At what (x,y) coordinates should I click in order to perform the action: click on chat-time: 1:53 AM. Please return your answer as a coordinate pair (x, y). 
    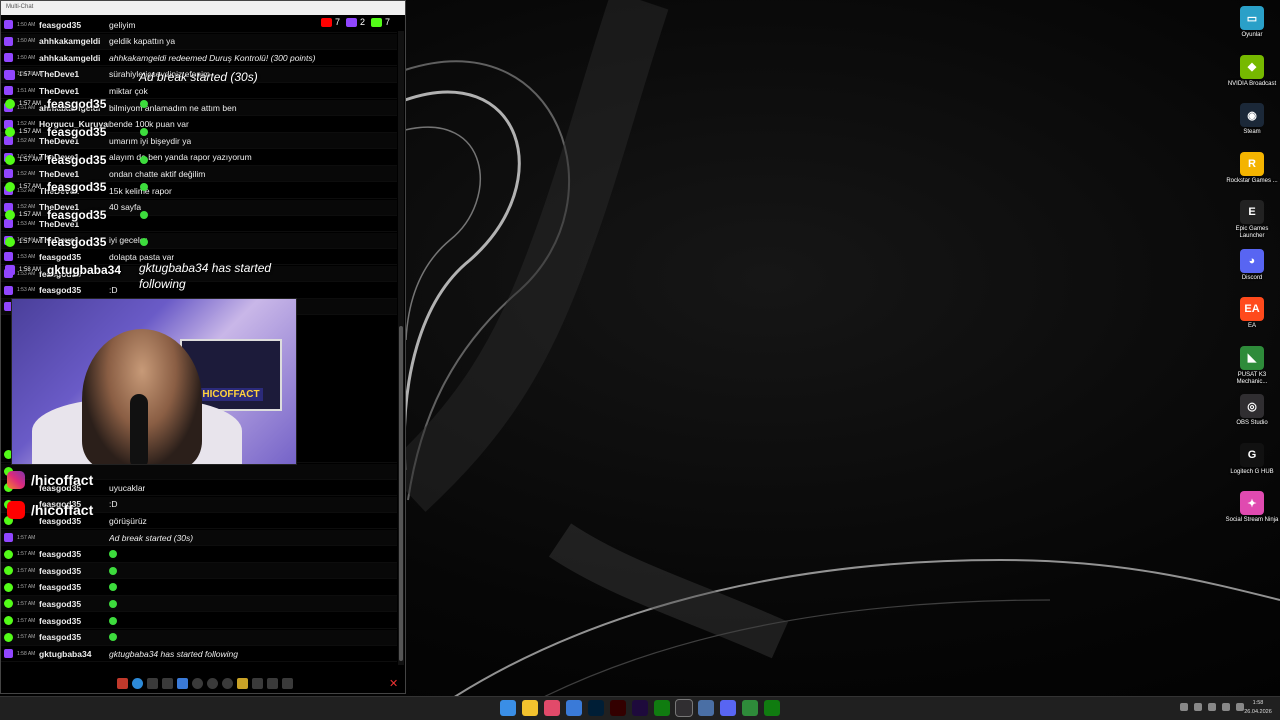
    Looking at the image, I should click on (26, 290).